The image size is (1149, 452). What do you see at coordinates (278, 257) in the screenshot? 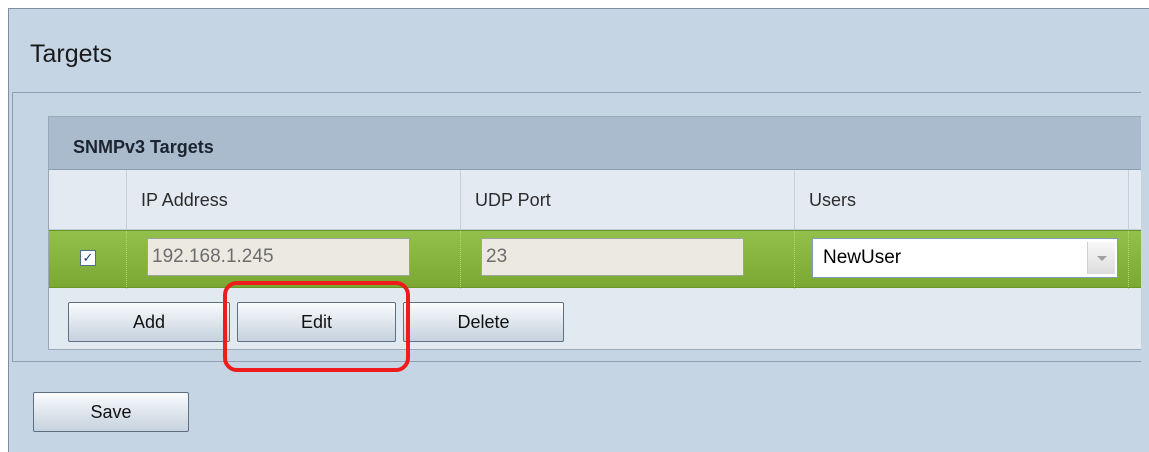
I see `ip-address-field: 192.168.1.245` at bounding box center [278, 257].